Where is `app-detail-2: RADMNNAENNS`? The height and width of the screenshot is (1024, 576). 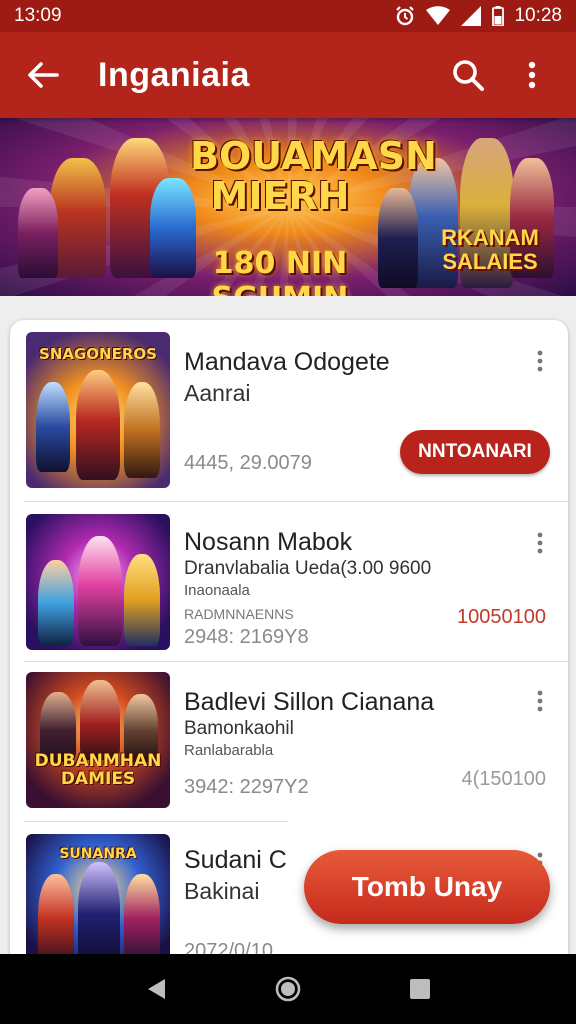
app-detail-2: RADMNNAENNS is located at coordinates (239, 614).